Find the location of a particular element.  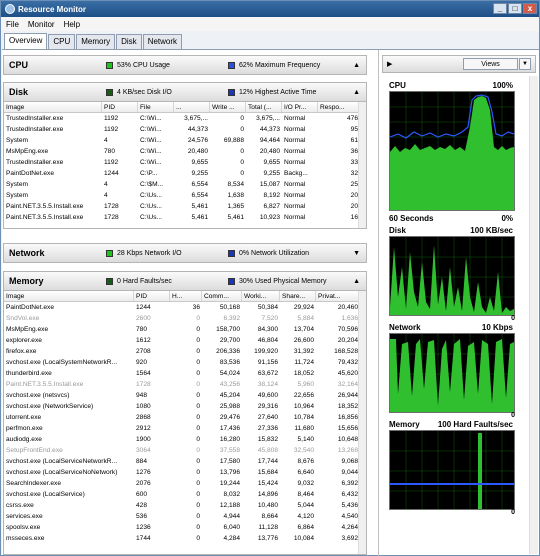

table-row: MsMpEng.exe 780 0 158,700 84,300 13,704 70,596 is located at coordinates (185, 329).